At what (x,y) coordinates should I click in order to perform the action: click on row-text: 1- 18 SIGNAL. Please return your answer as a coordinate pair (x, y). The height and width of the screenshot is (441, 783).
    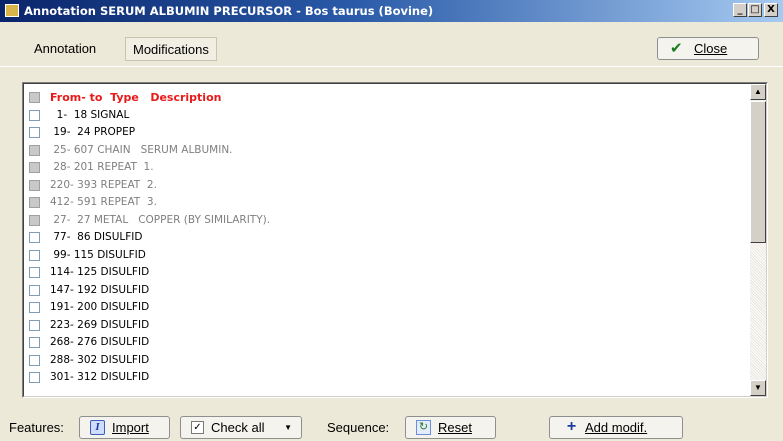
    Looking at the image, I should click on (90, 114).